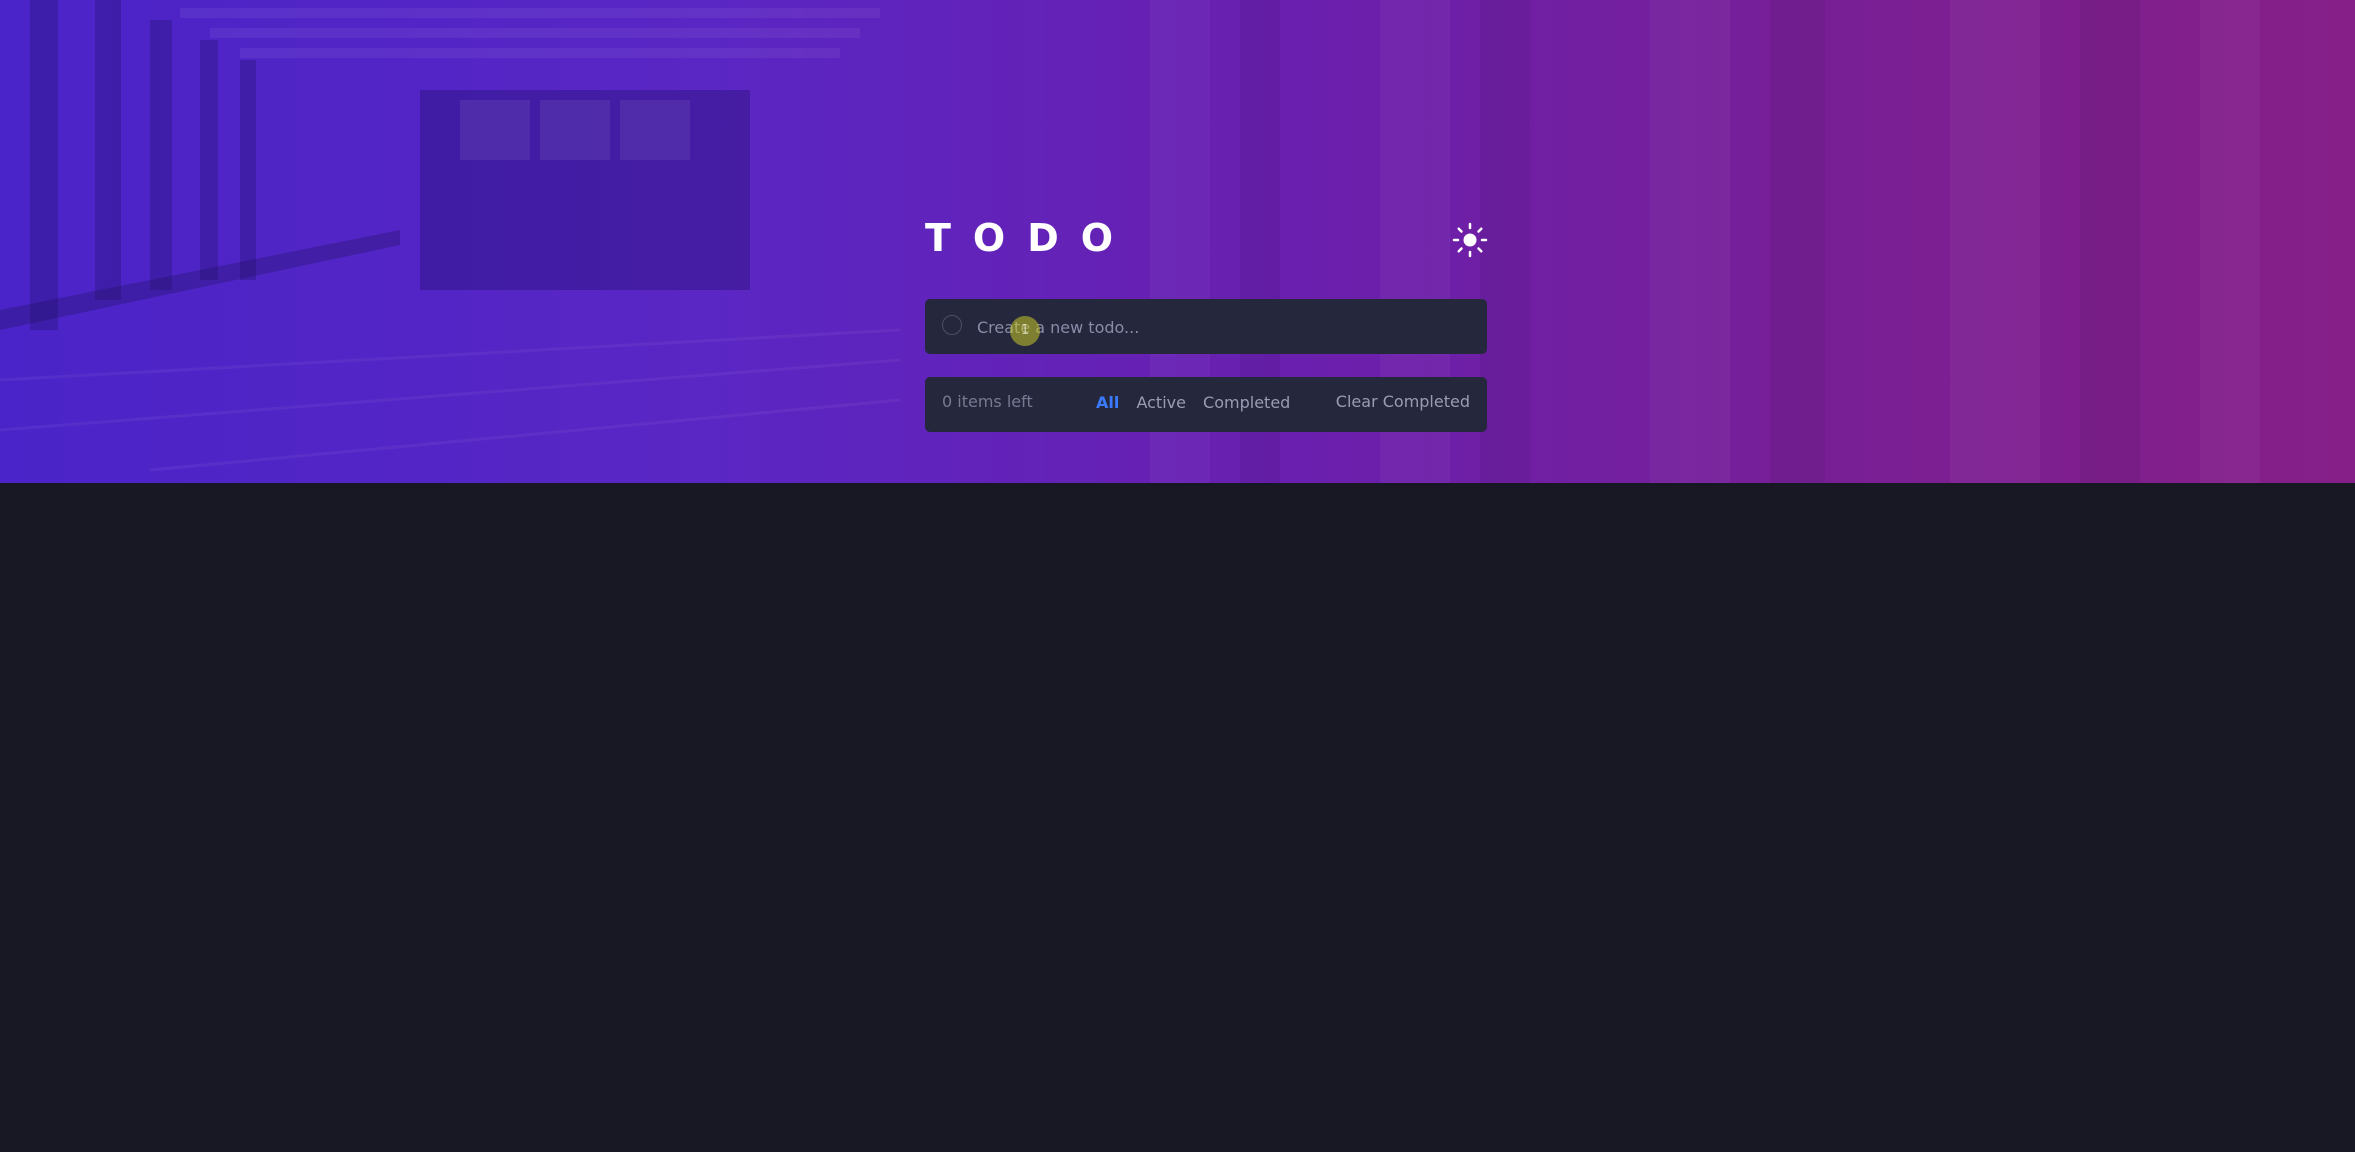 Image resolution: width=2355 pixels, height=1152 pixels. I want to click on new-todo-input, so click(1222, 327).